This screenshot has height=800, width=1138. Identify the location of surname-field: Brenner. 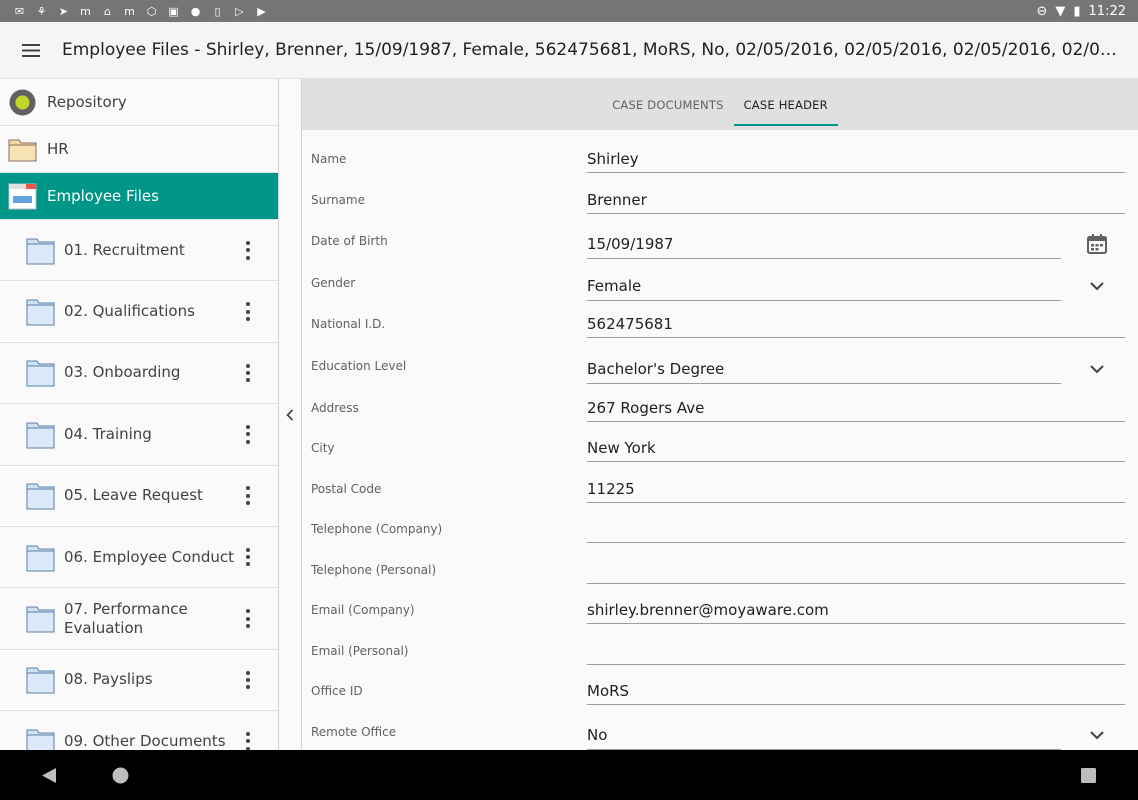
(617, 200).